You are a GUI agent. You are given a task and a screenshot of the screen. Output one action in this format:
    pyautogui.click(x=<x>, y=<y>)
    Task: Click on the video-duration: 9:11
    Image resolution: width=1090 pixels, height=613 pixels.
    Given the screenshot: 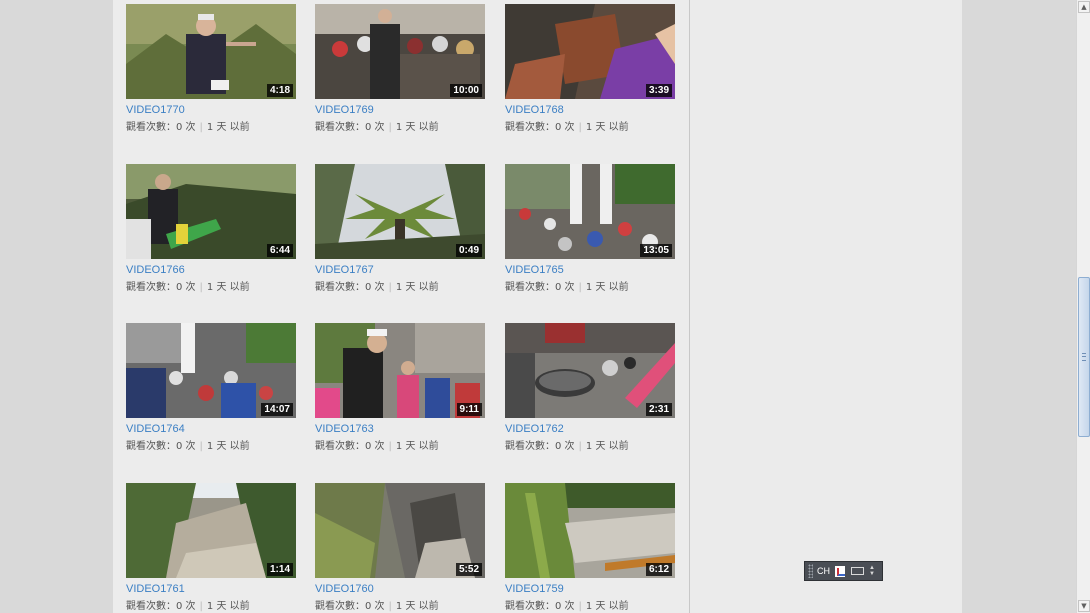 What is the action you would take?
    pyautogui.click(x=469, y=409)
    